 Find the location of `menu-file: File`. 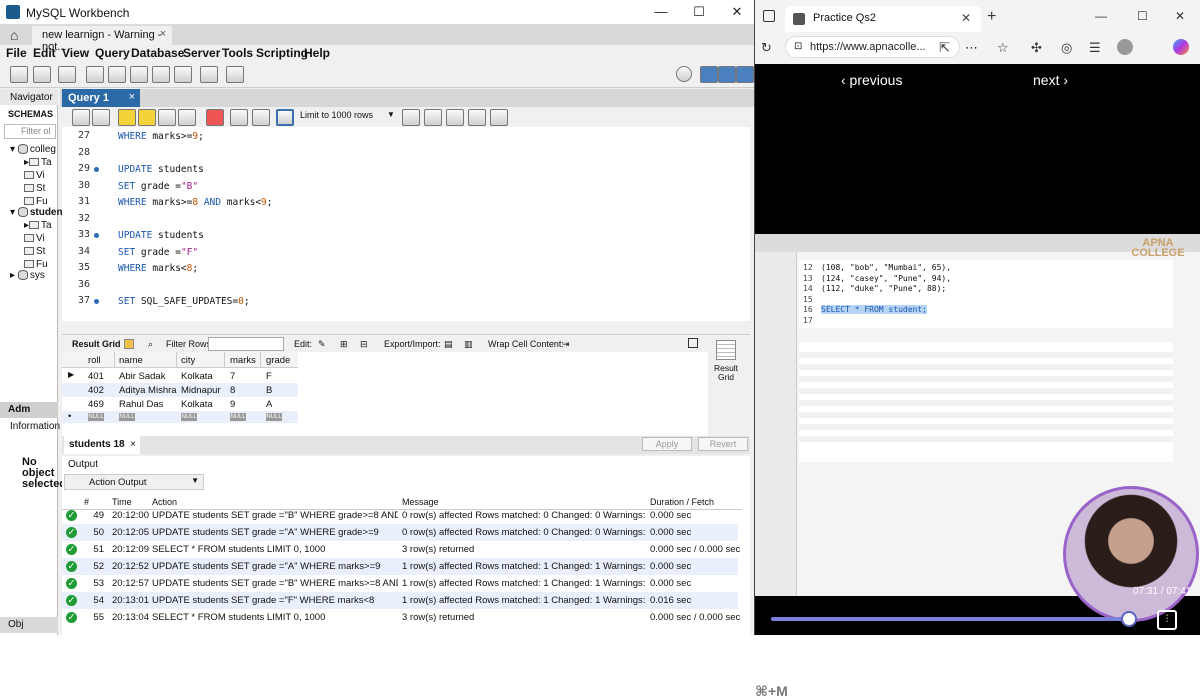

menu-file: File is located at coordinates (16, 53).